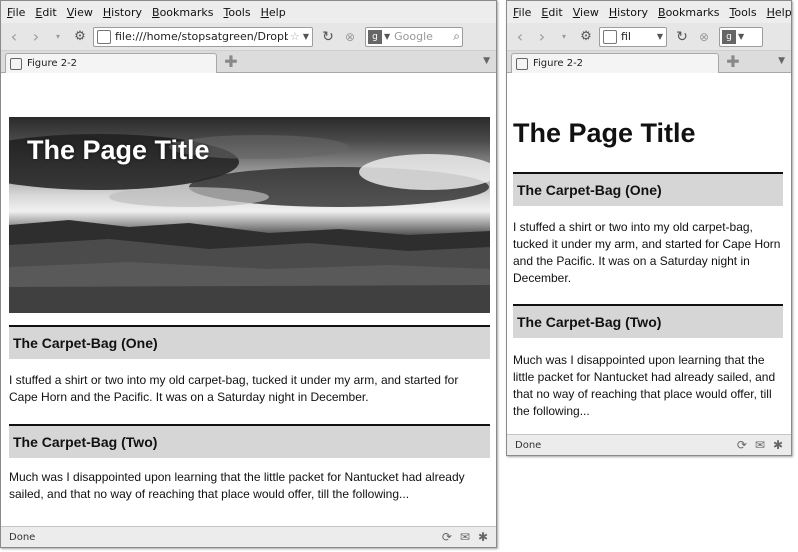  I want to click on search-bar: g ▼, so click(741, 36).